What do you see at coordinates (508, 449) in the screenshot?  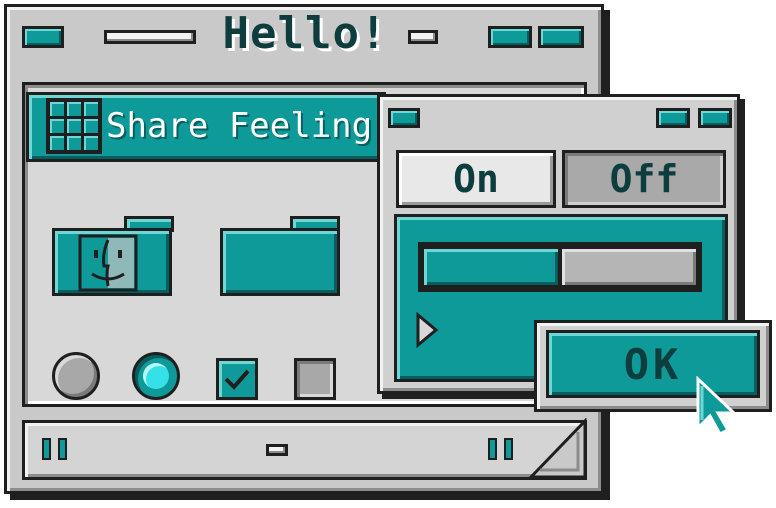 I see `pause-icon-right-b` at bounding box center [508, 449].